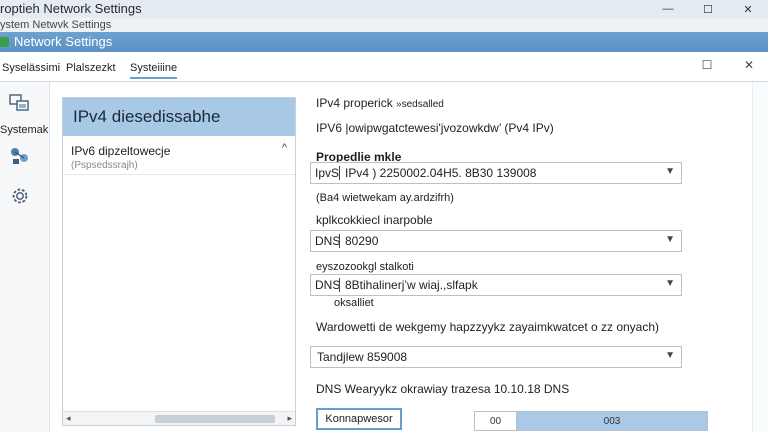 This screenshot has width=768, height=432. I want to click on list-divider, so click(179, 174).